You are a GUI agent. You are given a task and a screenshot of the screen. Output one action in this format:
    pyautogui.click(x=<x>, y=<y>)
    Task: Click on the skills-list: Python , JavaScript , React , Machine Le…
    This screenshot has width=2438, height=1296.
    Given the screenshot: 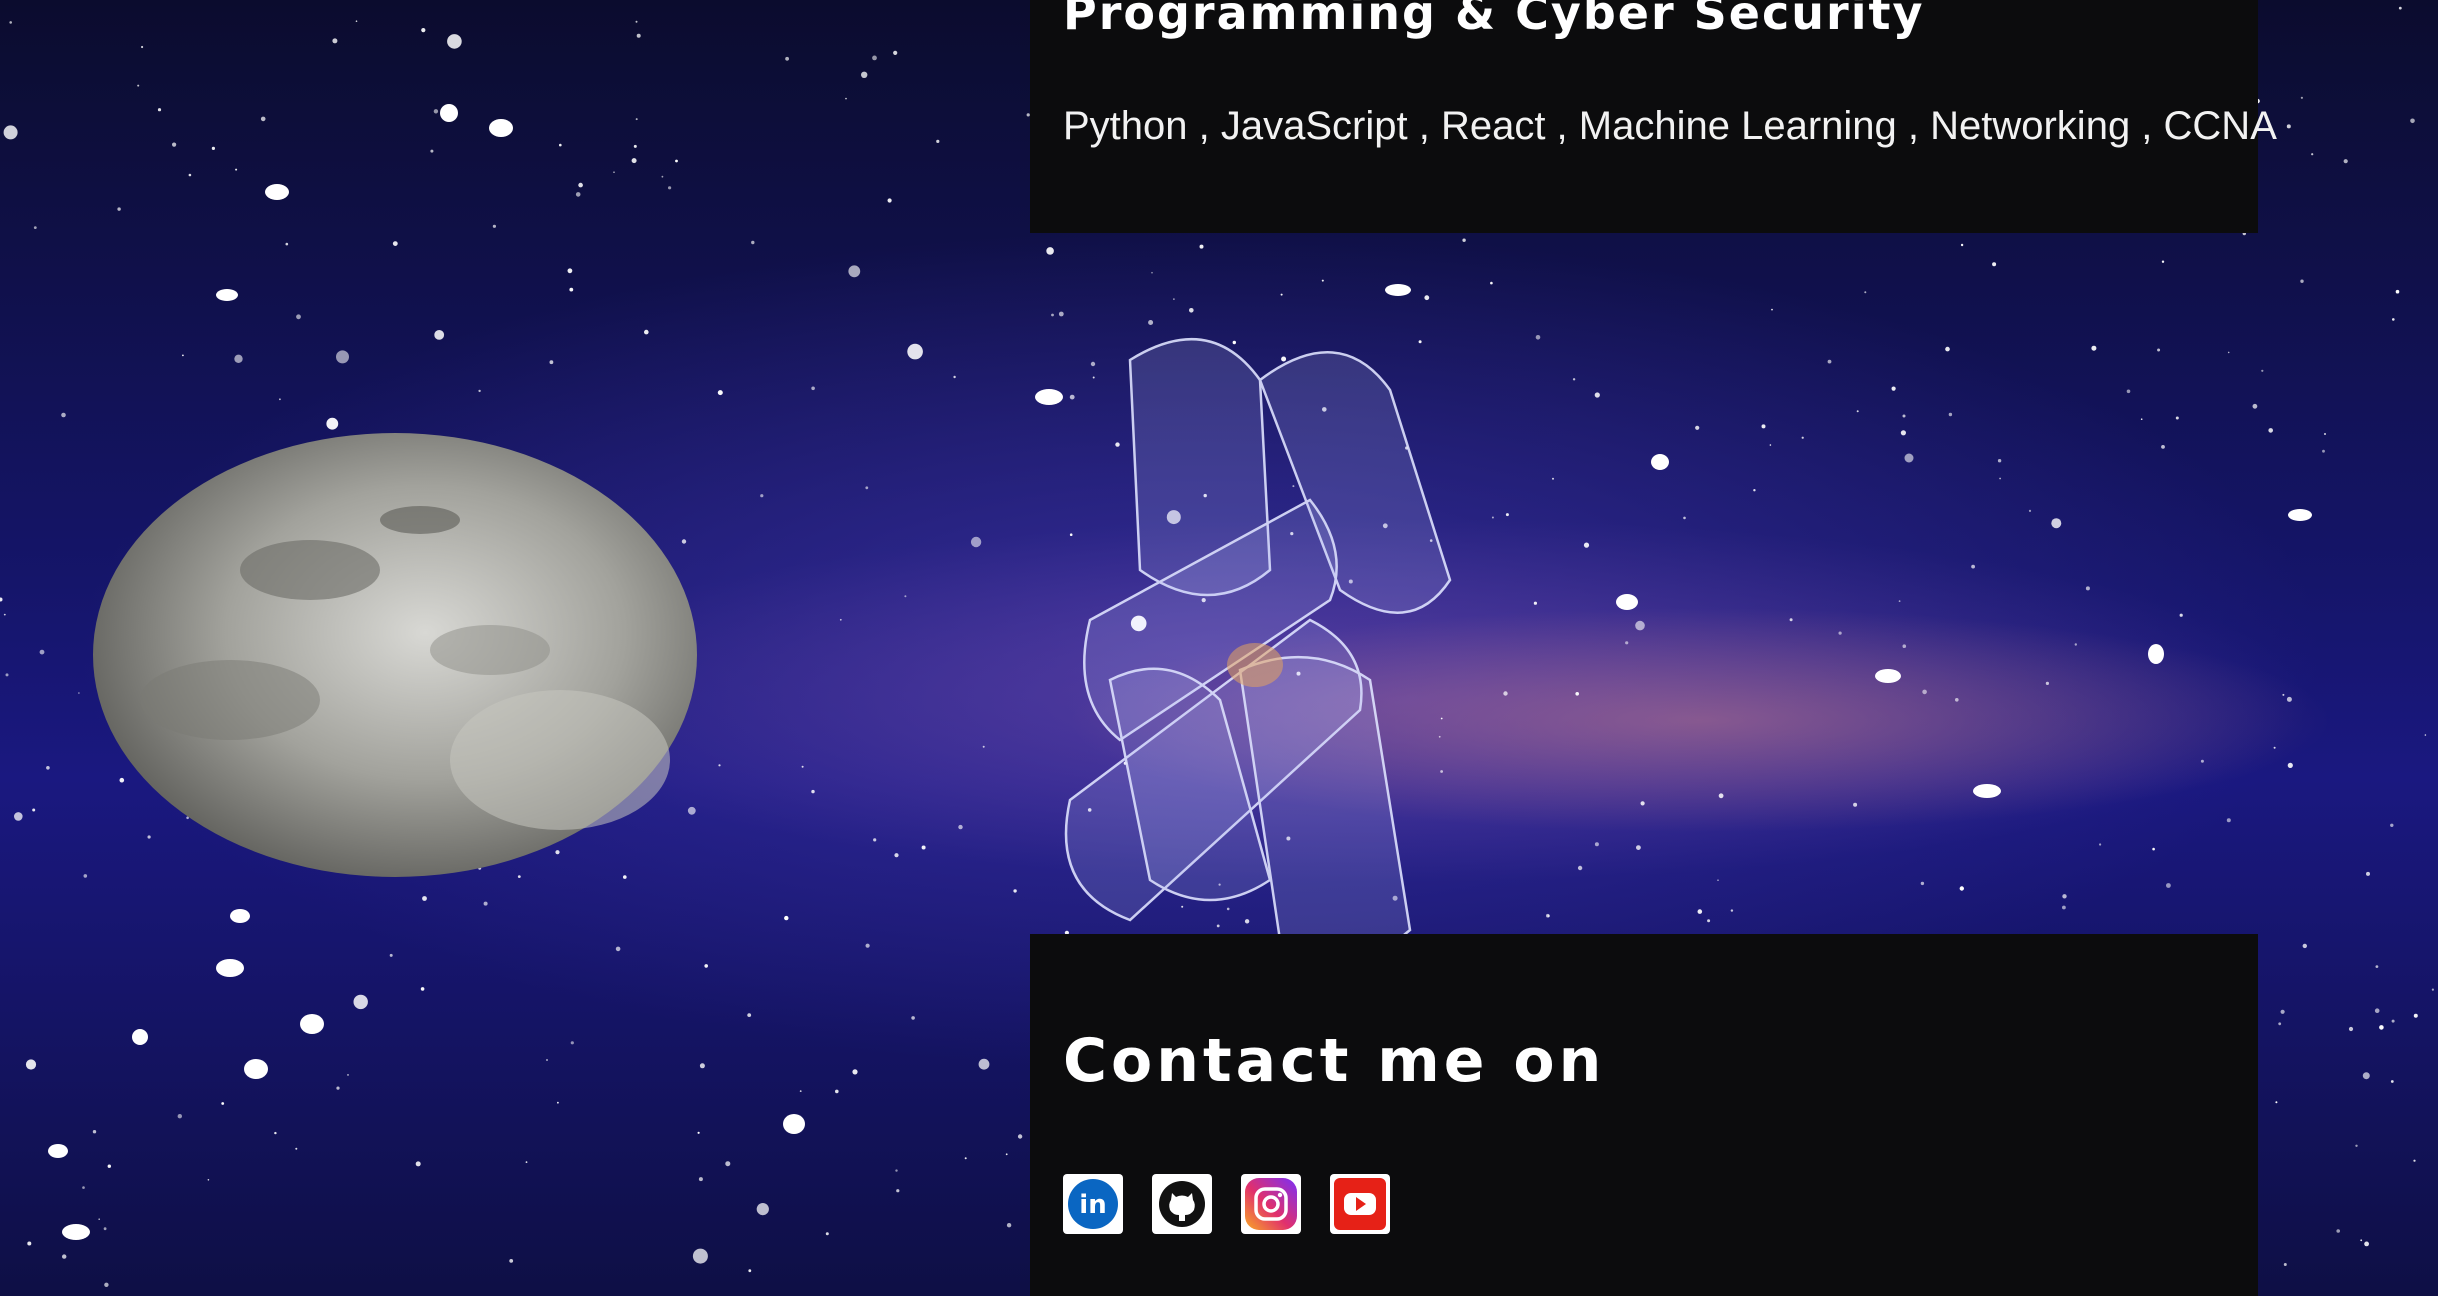 What is the action you would take?
    pyautogui.click(x=1670, y=126)
    